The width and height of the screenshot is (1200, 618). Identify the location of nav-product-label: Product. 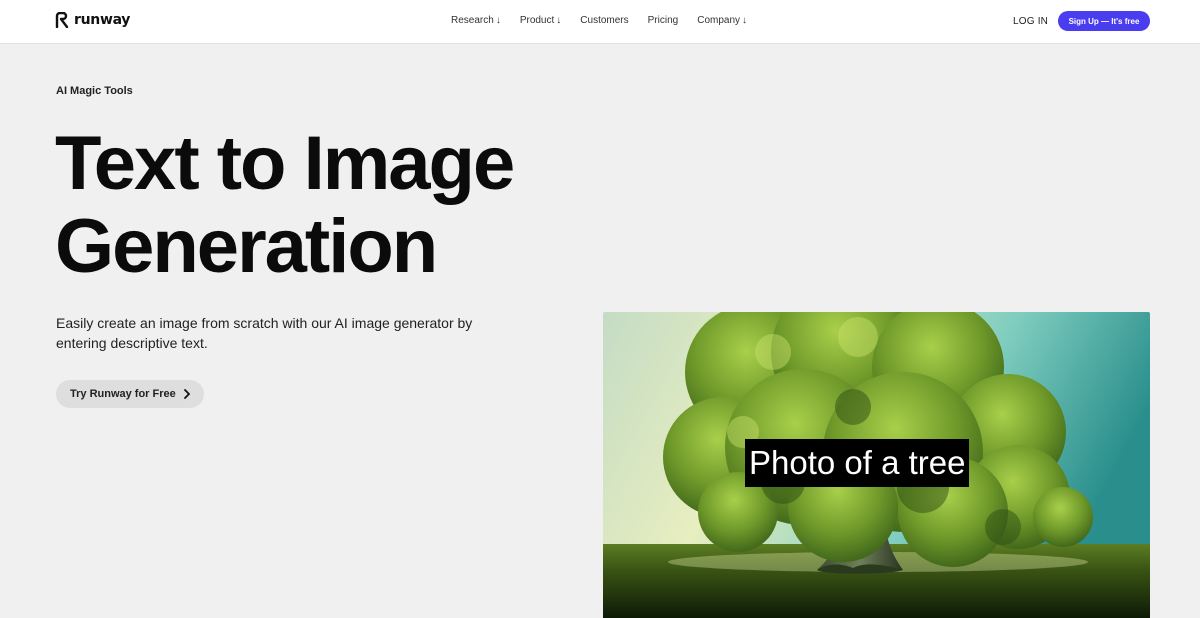
(537, 20).